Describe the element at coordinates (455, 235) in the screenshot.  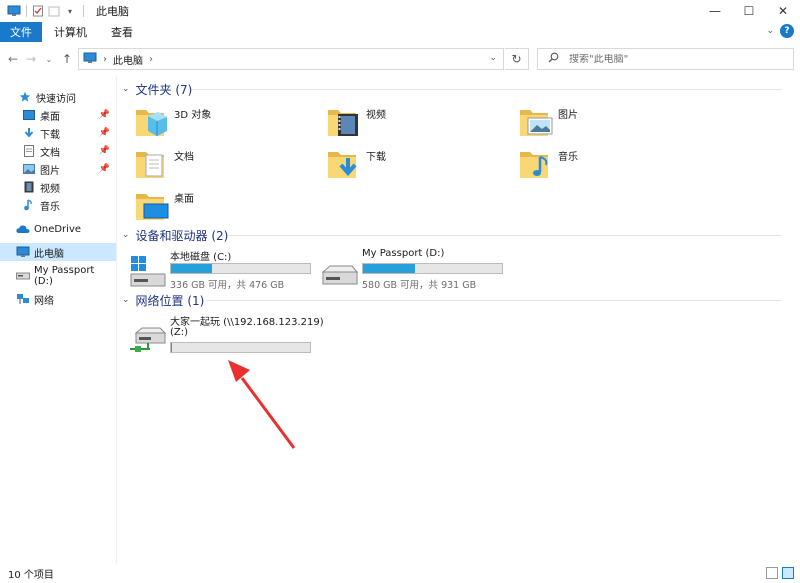
I see `group-header-devices: ⌄ 设备和驱动器 (2)` at that location.